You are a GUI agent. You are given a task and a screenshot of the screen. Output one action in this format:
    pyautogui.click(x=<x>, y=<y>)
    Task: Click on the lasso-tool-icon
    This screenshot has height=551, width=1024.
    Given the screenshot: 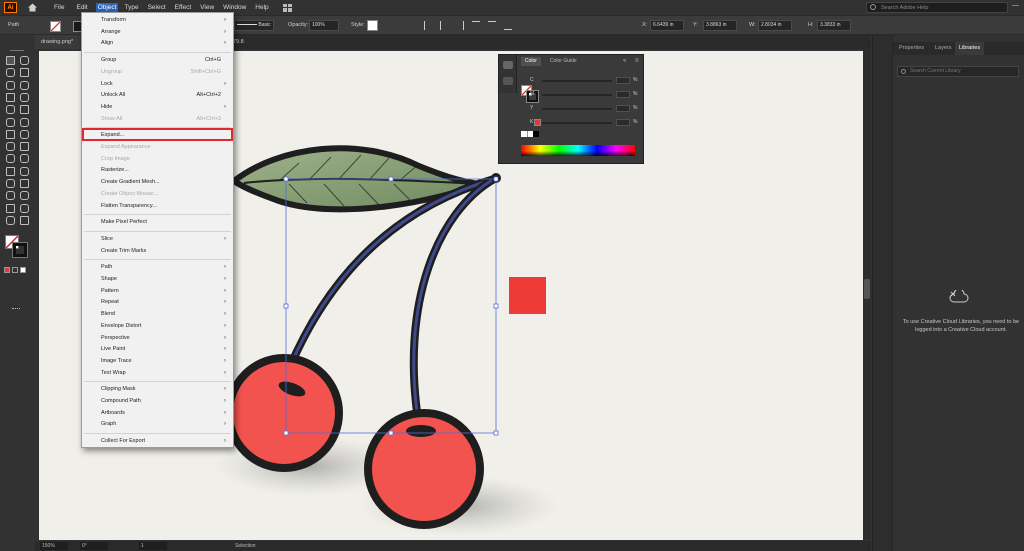 What is the action you would take?
    pyautogui.click(x=24, y=73)
    